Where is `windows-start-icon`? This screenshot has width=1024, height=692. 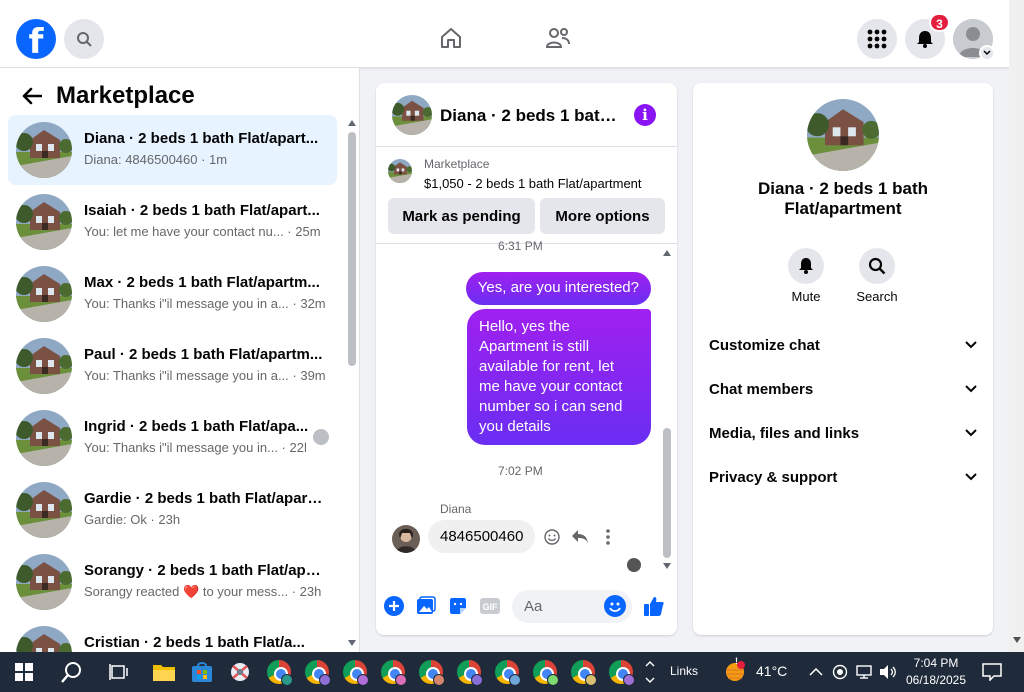 windows-start-icon is located at coordinates (24, 672).